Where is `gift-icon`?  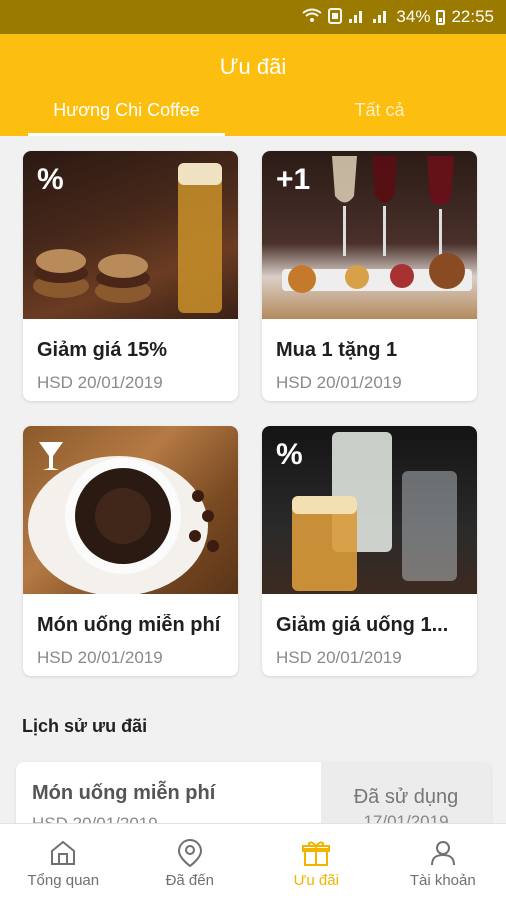
gift-icon is located at coordinates (316, 853).